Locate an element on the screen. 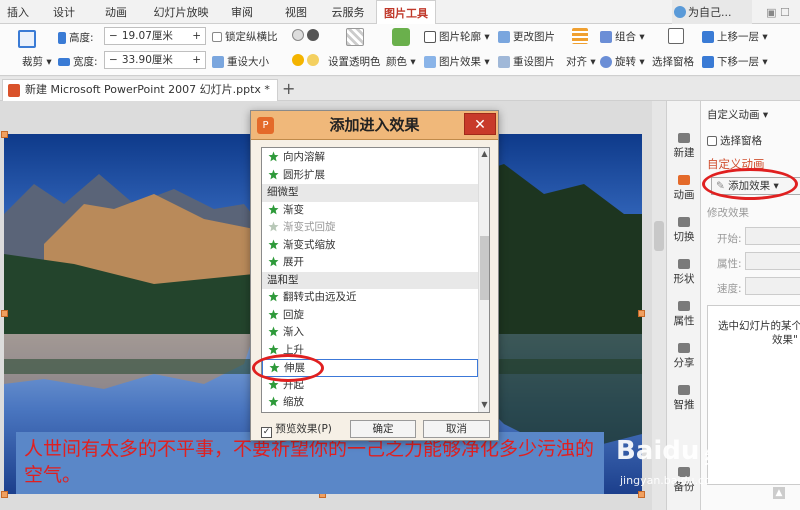 The image size is (800, 510). bring-forward-button: 上移一层 ▾ is located at coordinates (735, 36).